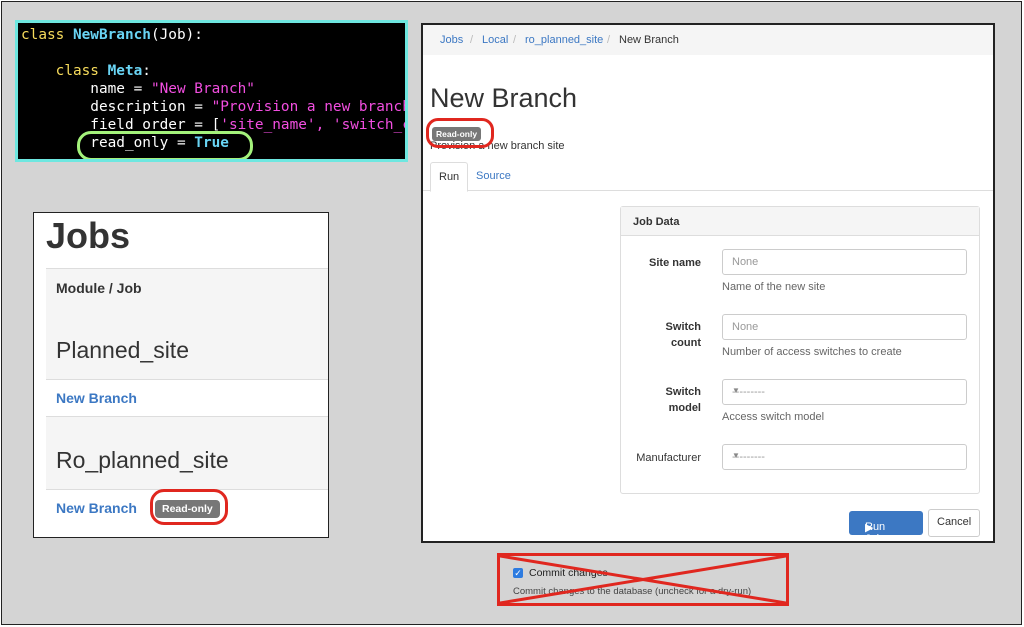  I want to click on panel-title: Job Data, so click(656, 222).